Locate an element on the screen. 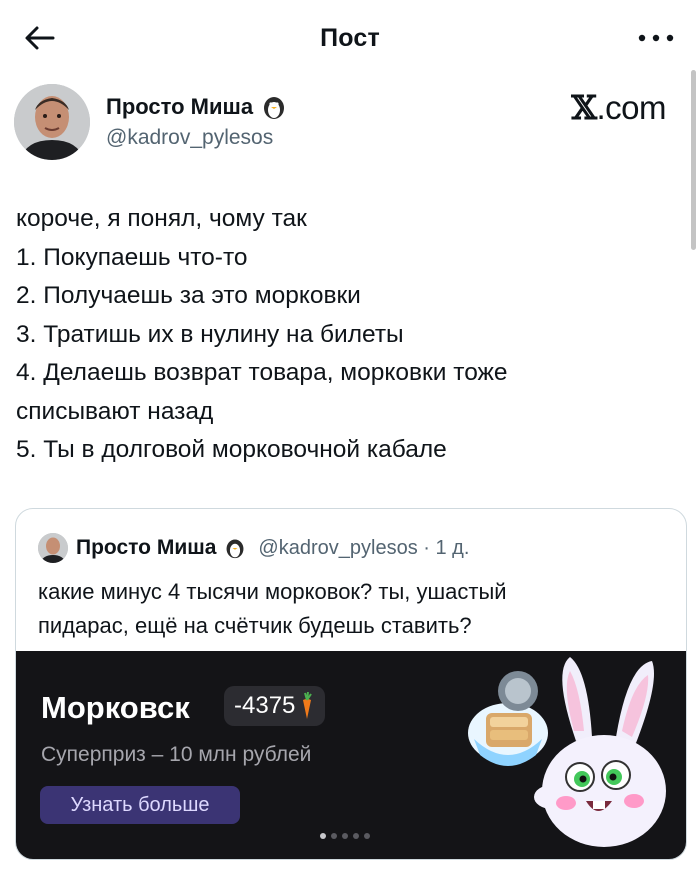 This screenshot has width=700, height=883. post-line: списывают назад is located at coordinates (115, 411).